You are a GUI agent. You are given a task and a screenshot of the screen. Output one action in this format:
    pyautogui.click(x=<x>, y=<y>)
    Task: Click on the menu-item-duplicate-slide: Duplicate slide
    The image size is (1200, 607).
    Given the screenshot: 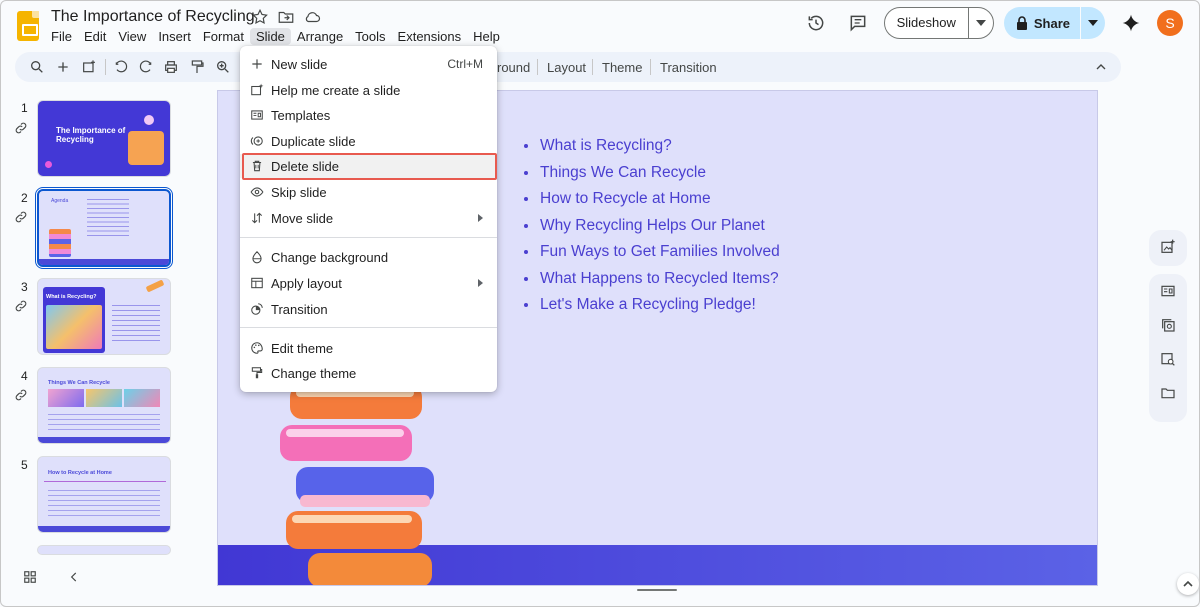 What is the action you would take?
    pyautogui.click(x=368, y=141)
    